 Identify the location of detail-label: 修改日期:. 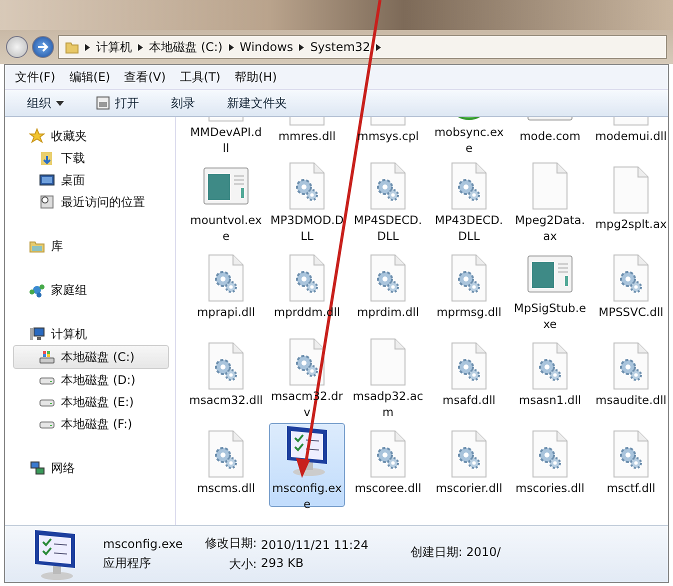
(230, 543).